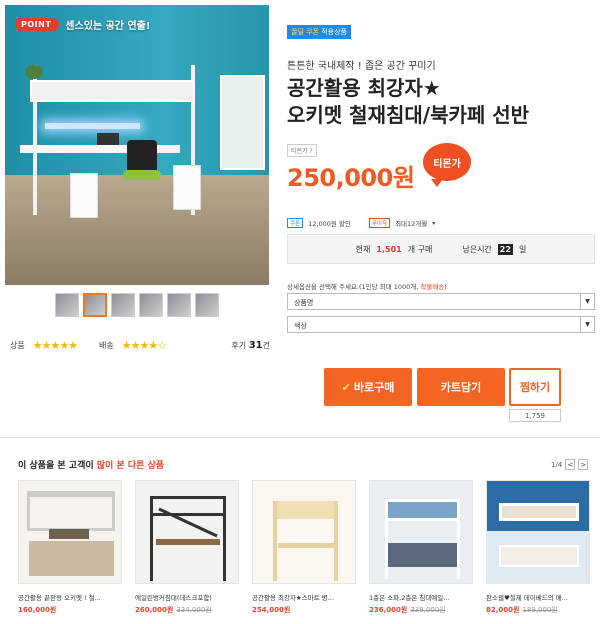 The image size is (600, 624). Describe the element at coordinates (346, 387) in the screenshot. I see `check-icon: ✔` at that location.